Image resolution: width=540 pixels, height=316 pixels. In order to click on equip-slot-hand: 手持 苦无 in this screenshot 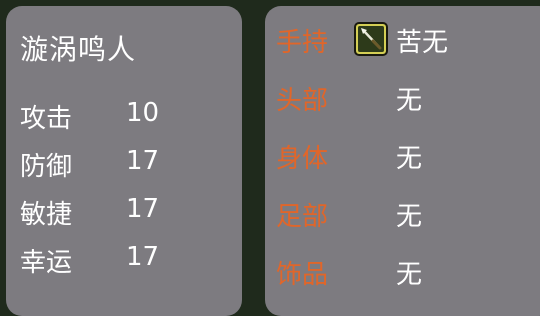, I will do `click(408, 40)`.